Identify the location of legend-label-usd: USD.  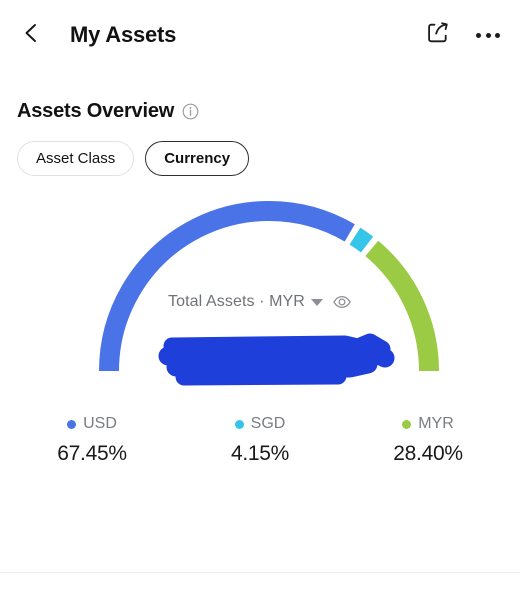
(100, 423).